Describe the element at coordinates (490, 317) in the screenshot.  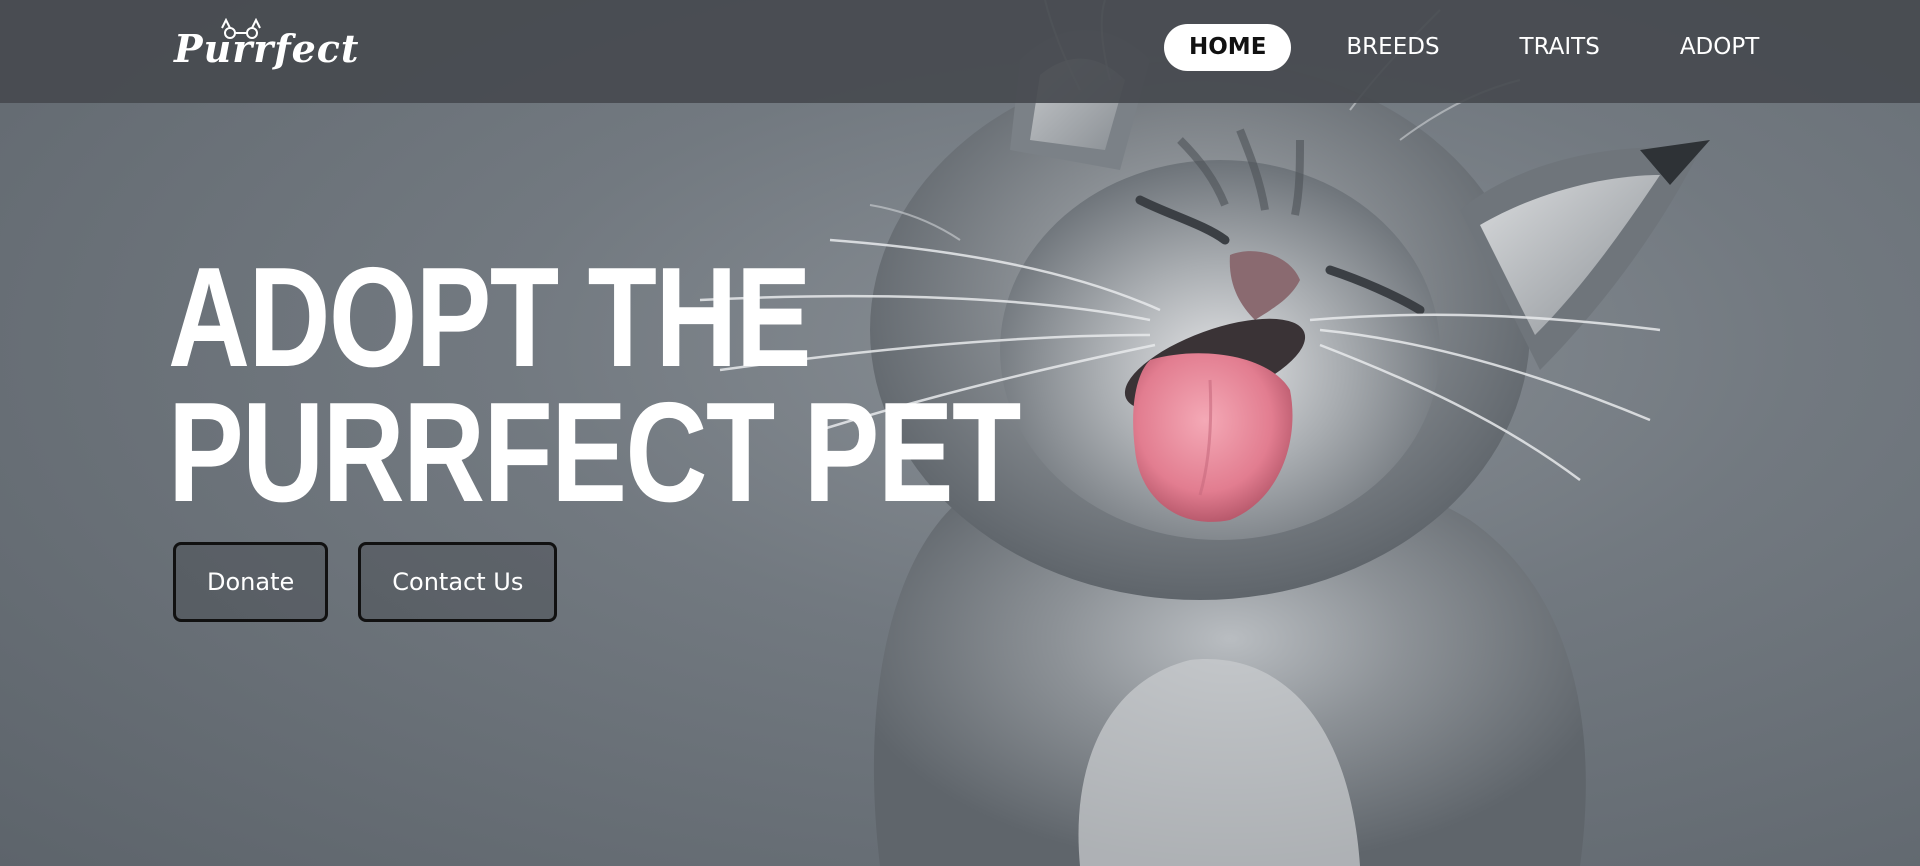
I see `hero-headline-line-1: ADOPT THE` at that location.